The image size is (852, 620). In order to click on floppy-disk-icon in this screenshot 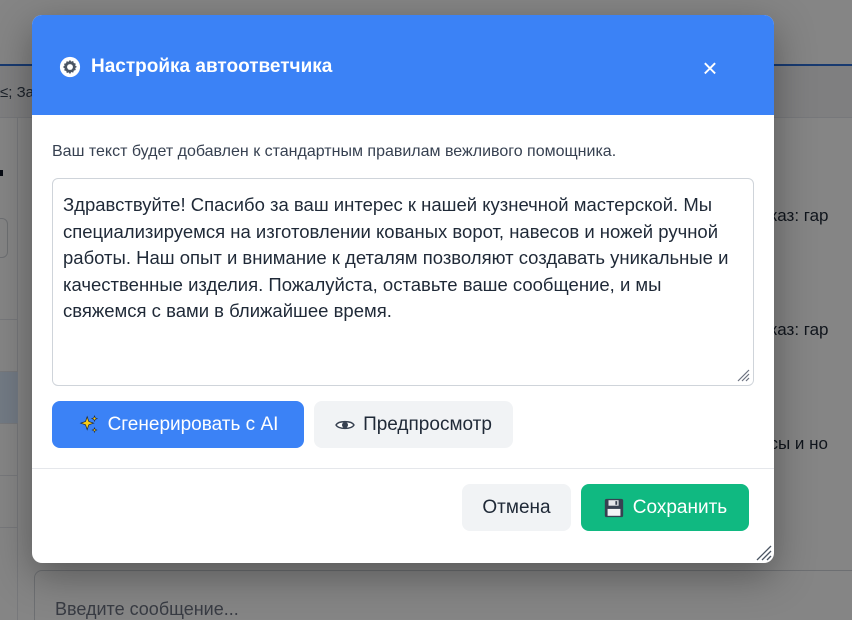, I will do `click(614, 508)`.